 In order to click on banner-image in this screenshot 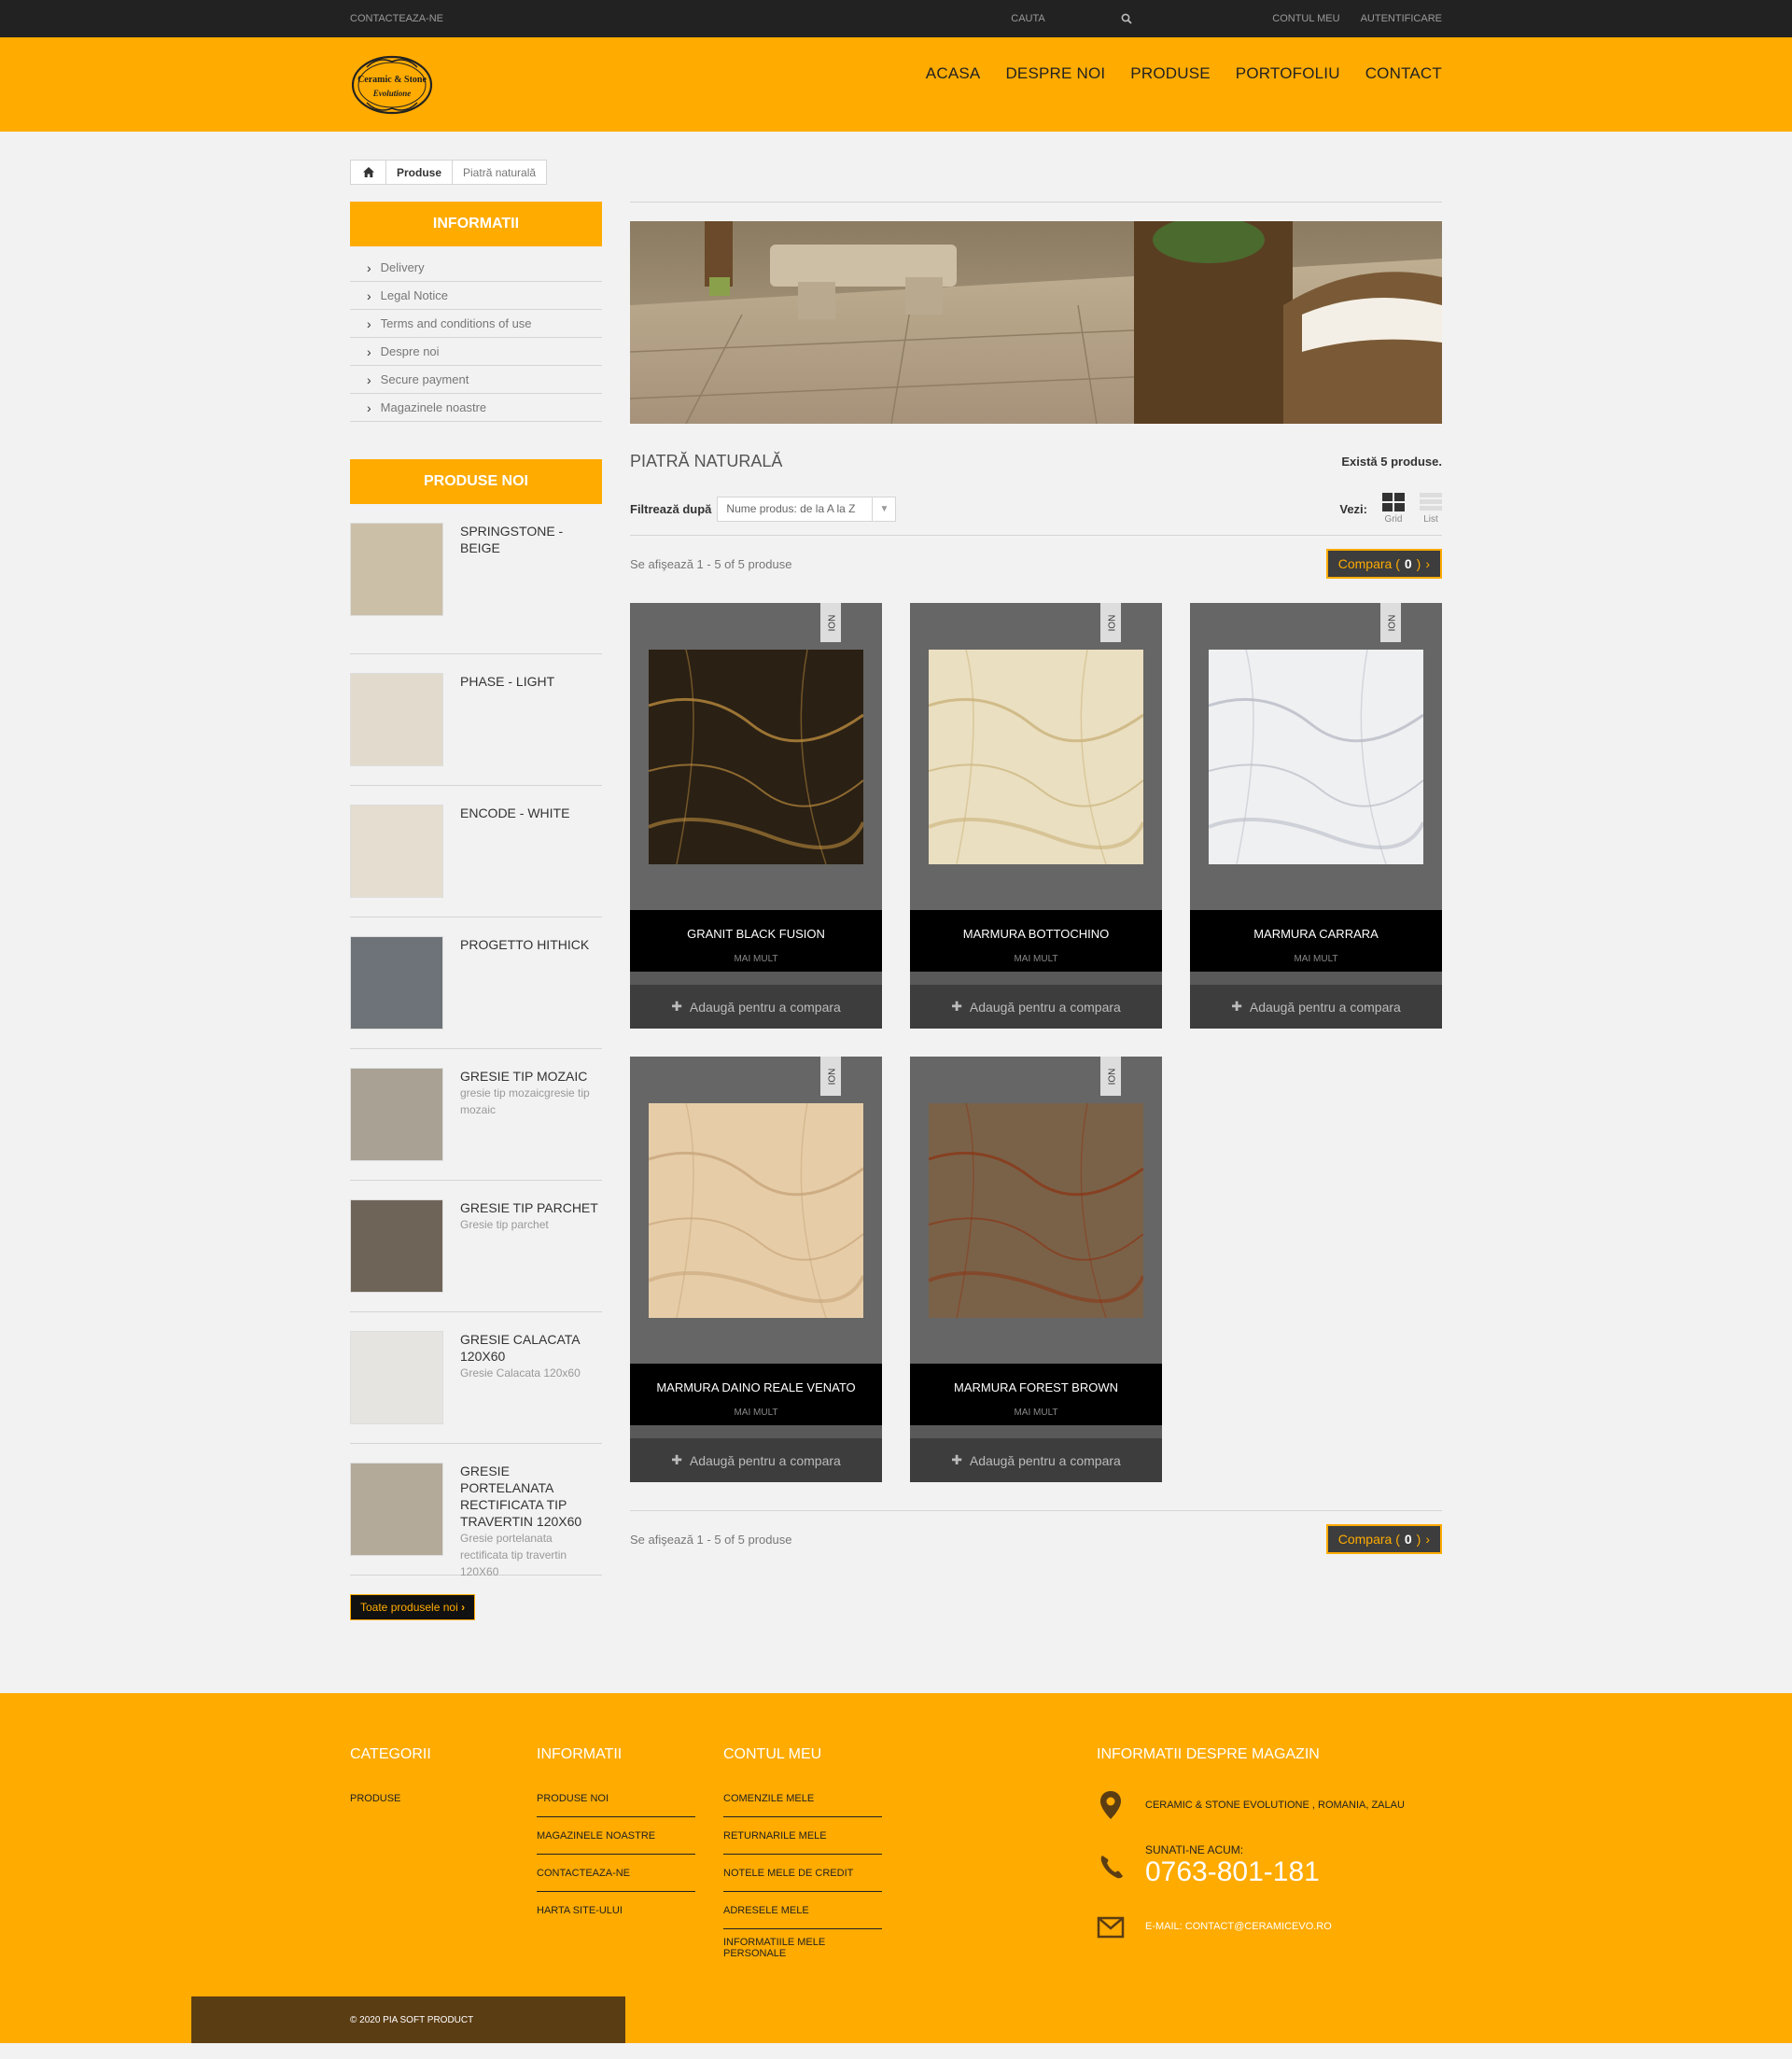, I will do `click(1036, 322)`.